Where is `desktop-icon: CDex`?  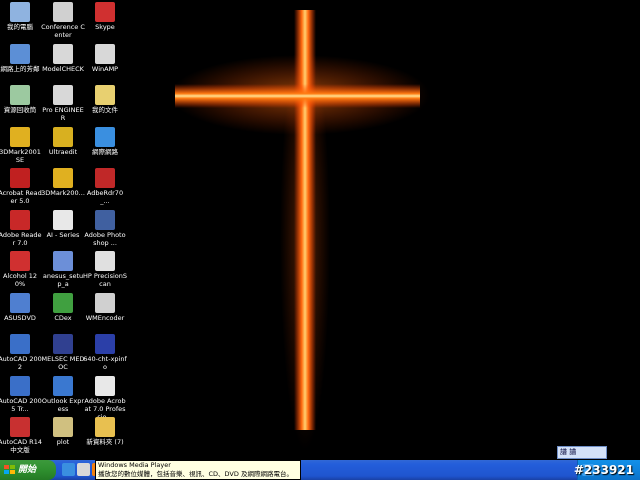 desktop-icon: CDex is located at coordinates (63, 307).